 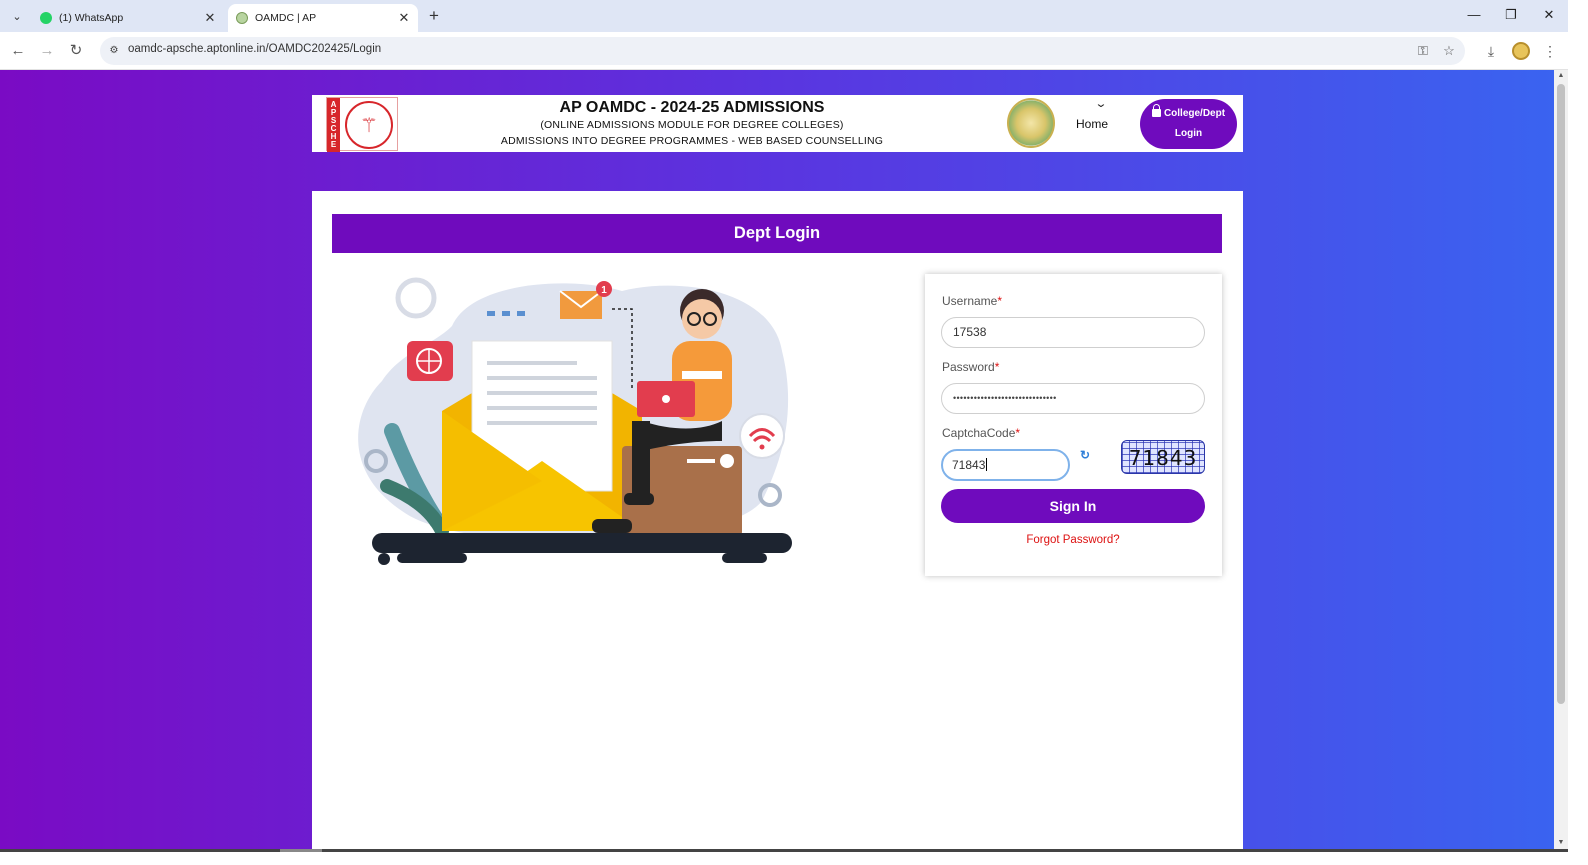 I want to click on site-info-icon: ⚙, so click(x=114, y=51).